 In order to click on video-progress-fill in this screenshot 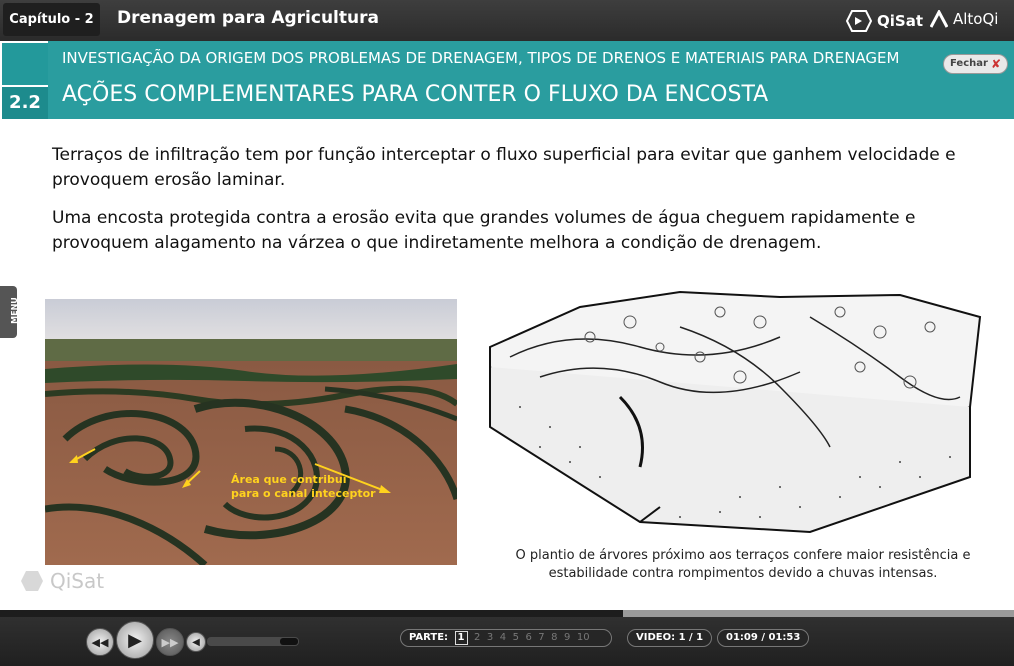, I will do `click(311, 613)`.